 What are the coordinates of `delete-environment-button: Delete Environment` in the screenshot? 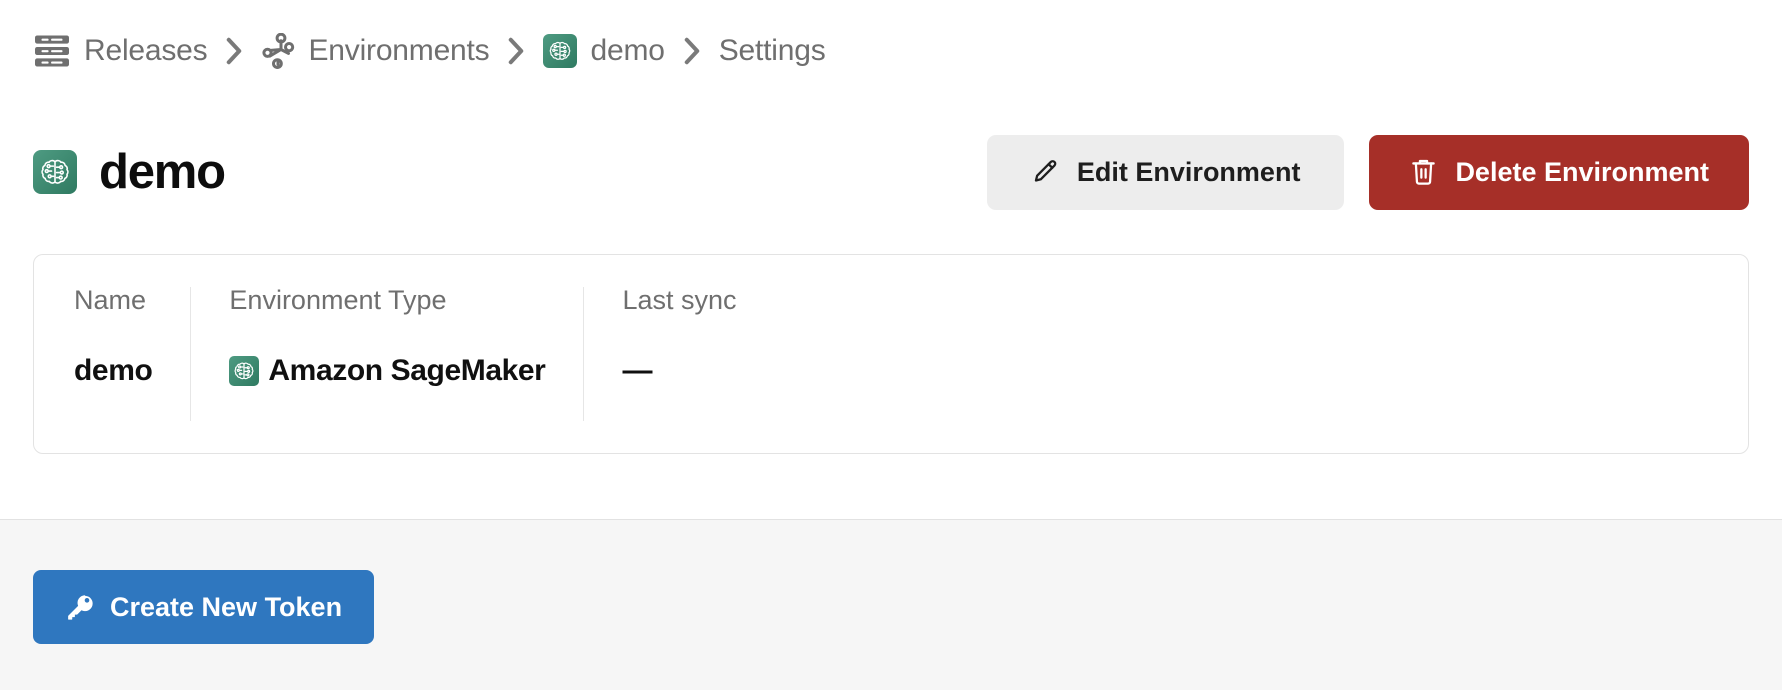 It's located at (1559, 172).